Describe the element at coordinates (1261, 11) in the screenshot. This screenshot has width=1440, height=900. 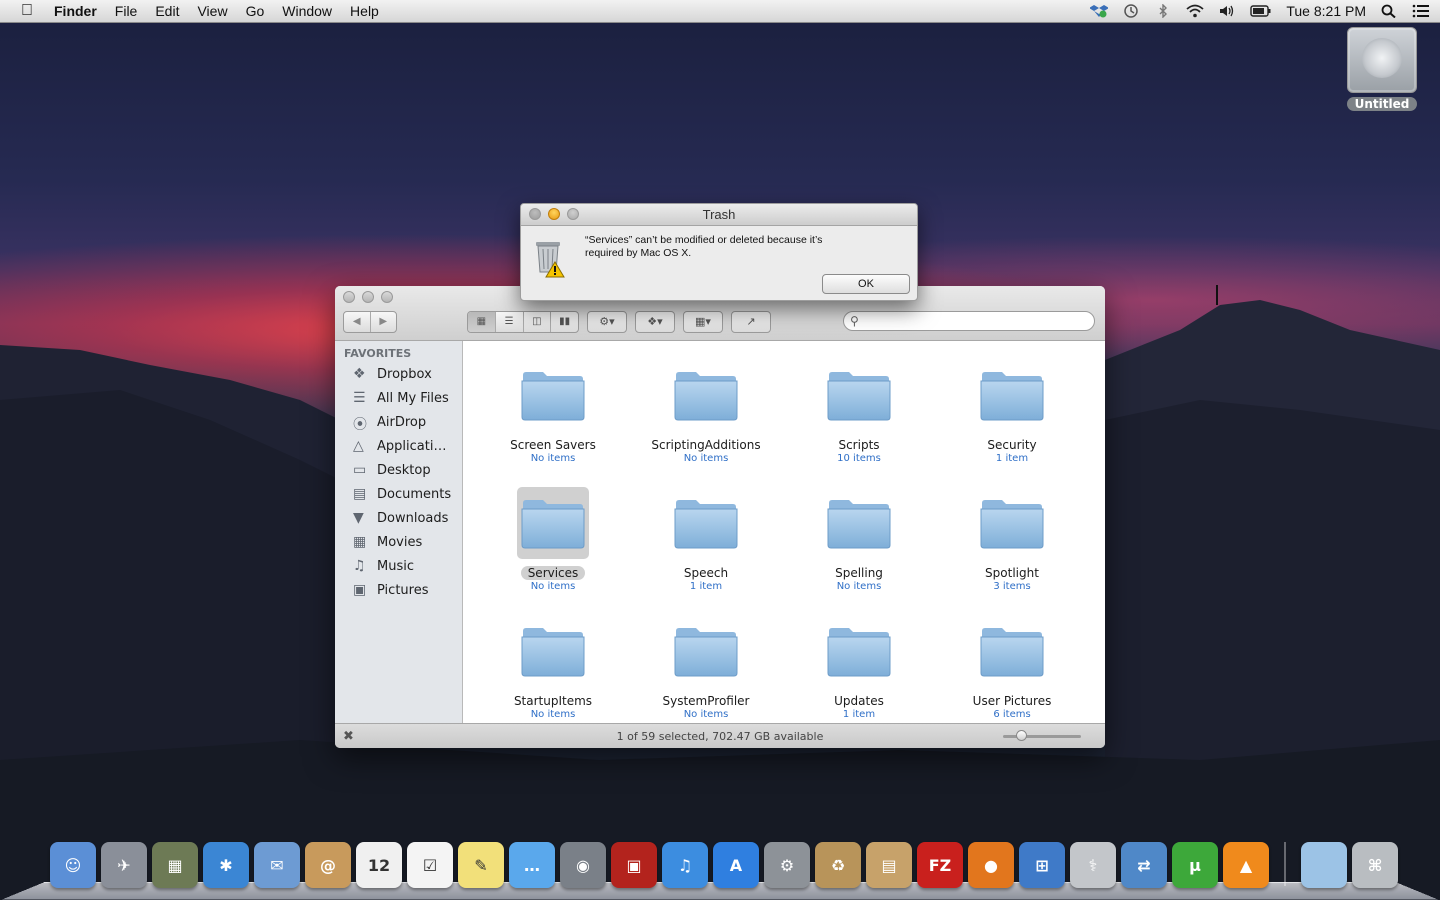
I see `battery-icon` at that location.